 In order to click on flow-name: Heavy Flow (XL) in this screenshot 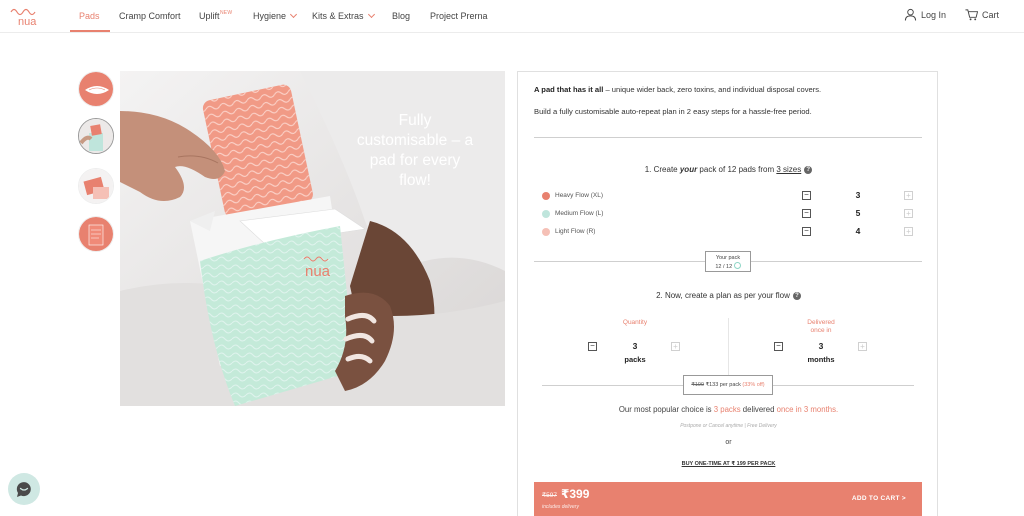, I will do `click(579, 195)`.